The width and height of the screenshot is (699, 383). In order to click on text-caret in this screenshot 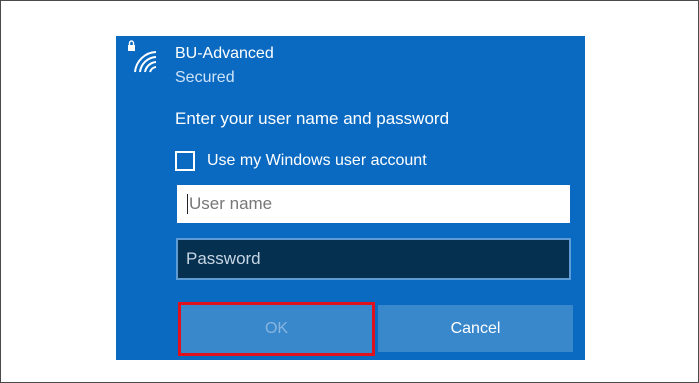, I will do `click(187, 204)`.